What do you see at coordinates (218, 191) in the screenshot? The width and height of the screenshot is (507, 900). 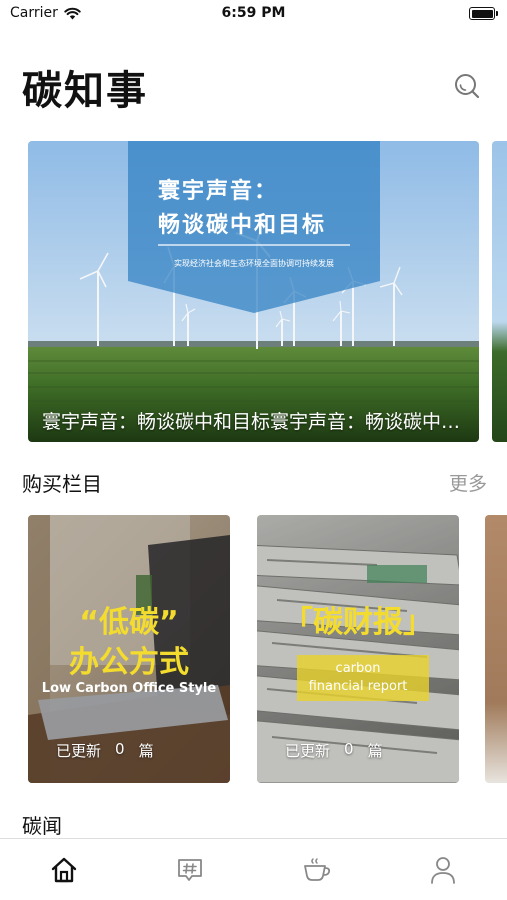 I see `banner-overlay-title-1: 寰宇声音：` at bounding box center [218, 191].